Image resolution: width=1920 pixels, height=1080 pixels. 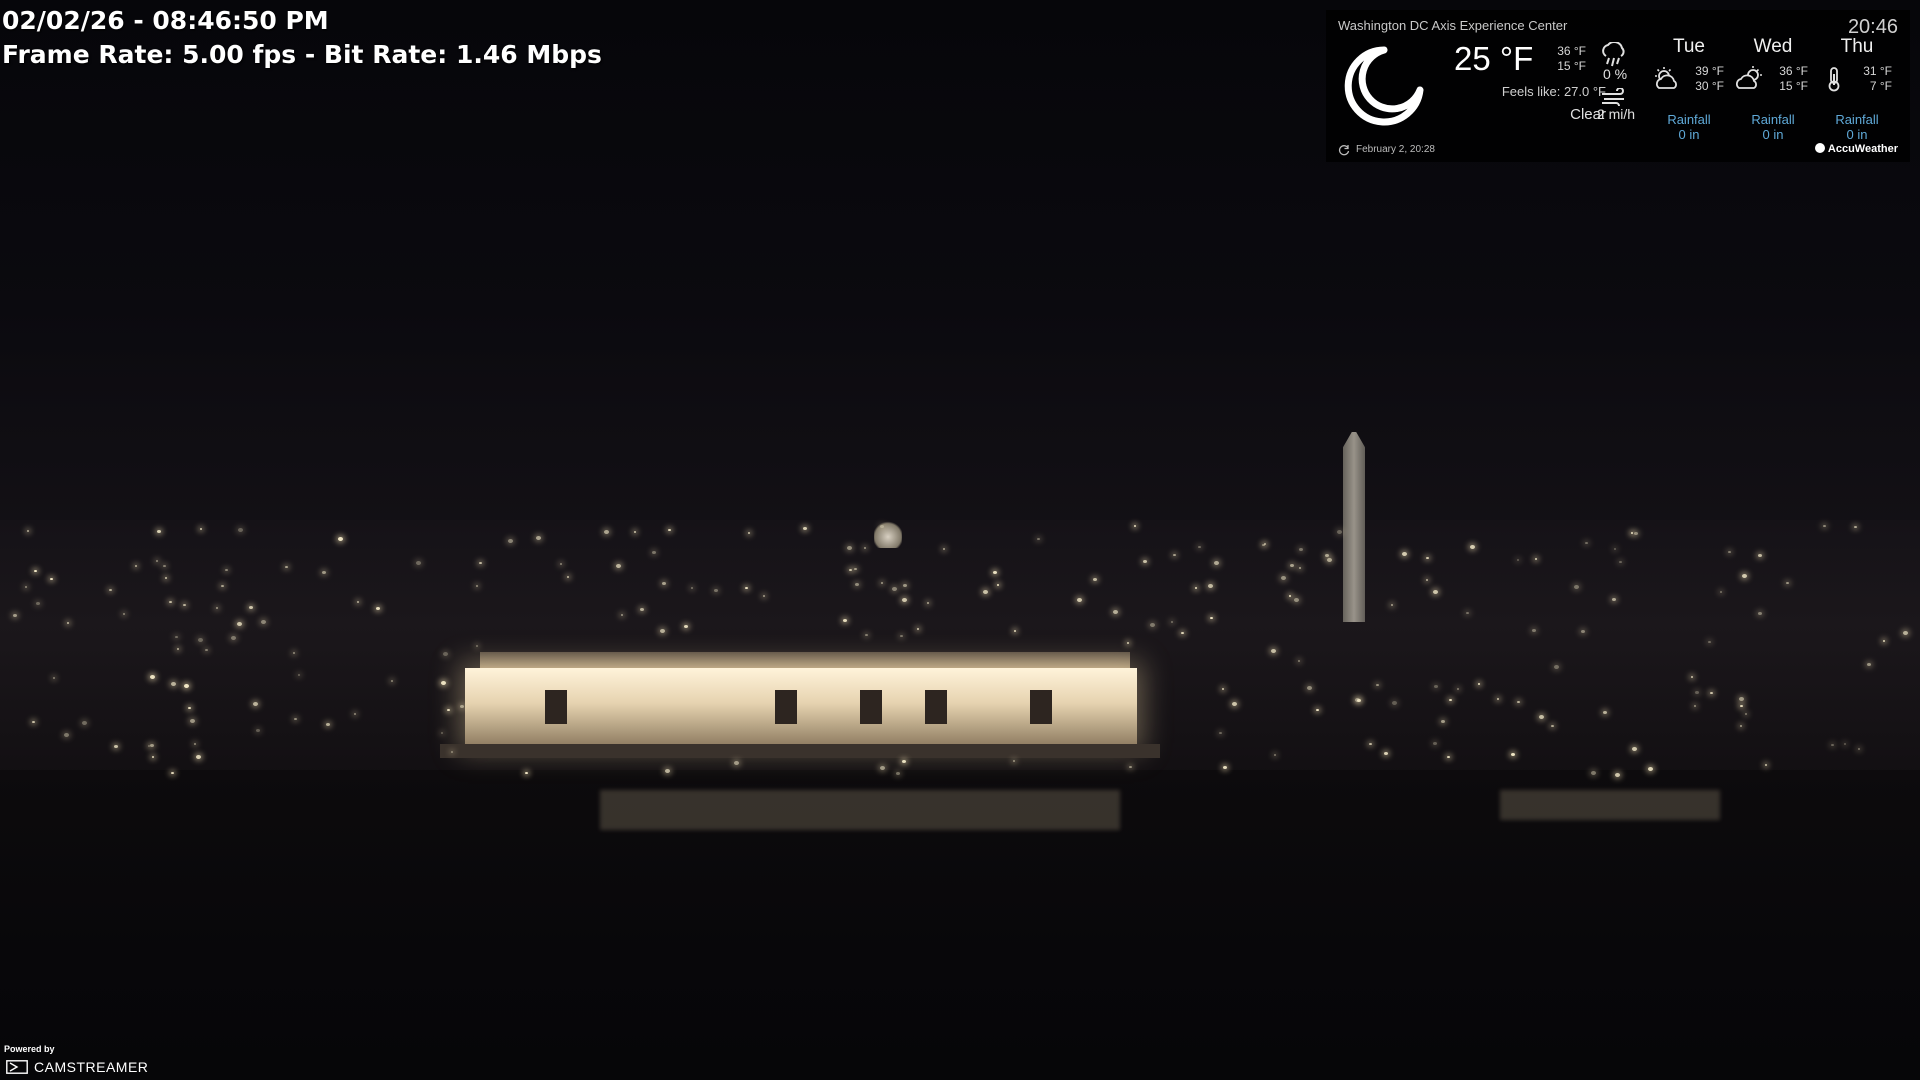 What do you see at coordinates (860, 810) in the screenshot?
I see `water-reflection` at bounding box center [860, 810].